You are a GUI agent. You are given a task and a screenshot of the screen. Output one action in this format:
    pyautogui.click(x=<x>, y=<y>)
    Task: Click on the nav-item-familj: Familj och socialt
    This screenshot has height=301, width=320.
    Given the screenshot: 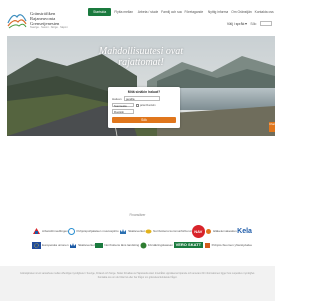 What is the action you would take?
    pyautogui.click(x=169, y=12)
    